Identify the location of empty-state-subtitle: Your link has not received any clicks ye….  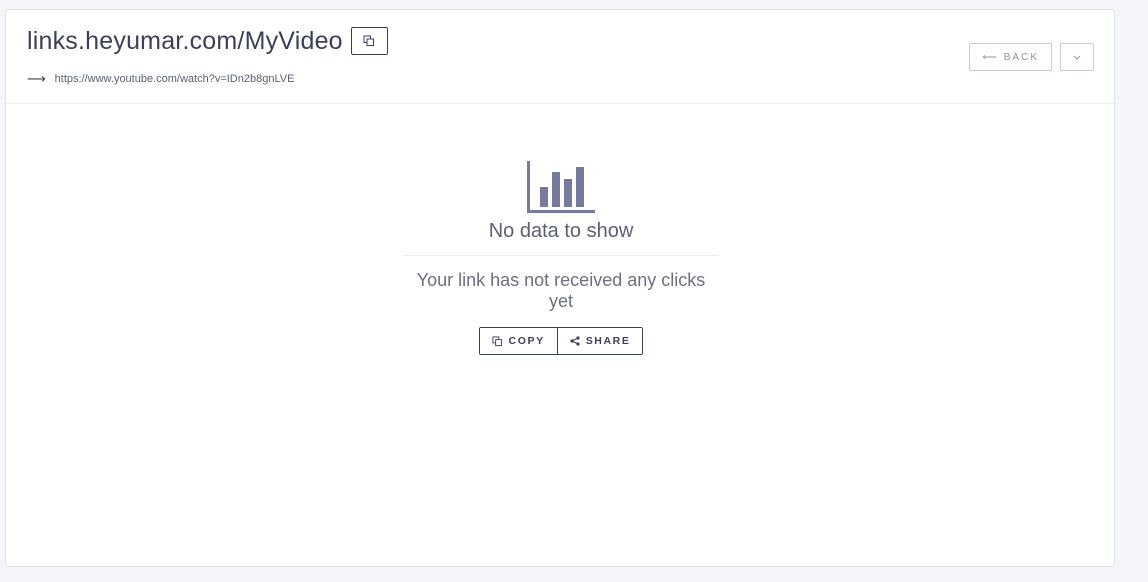
(561, 290).